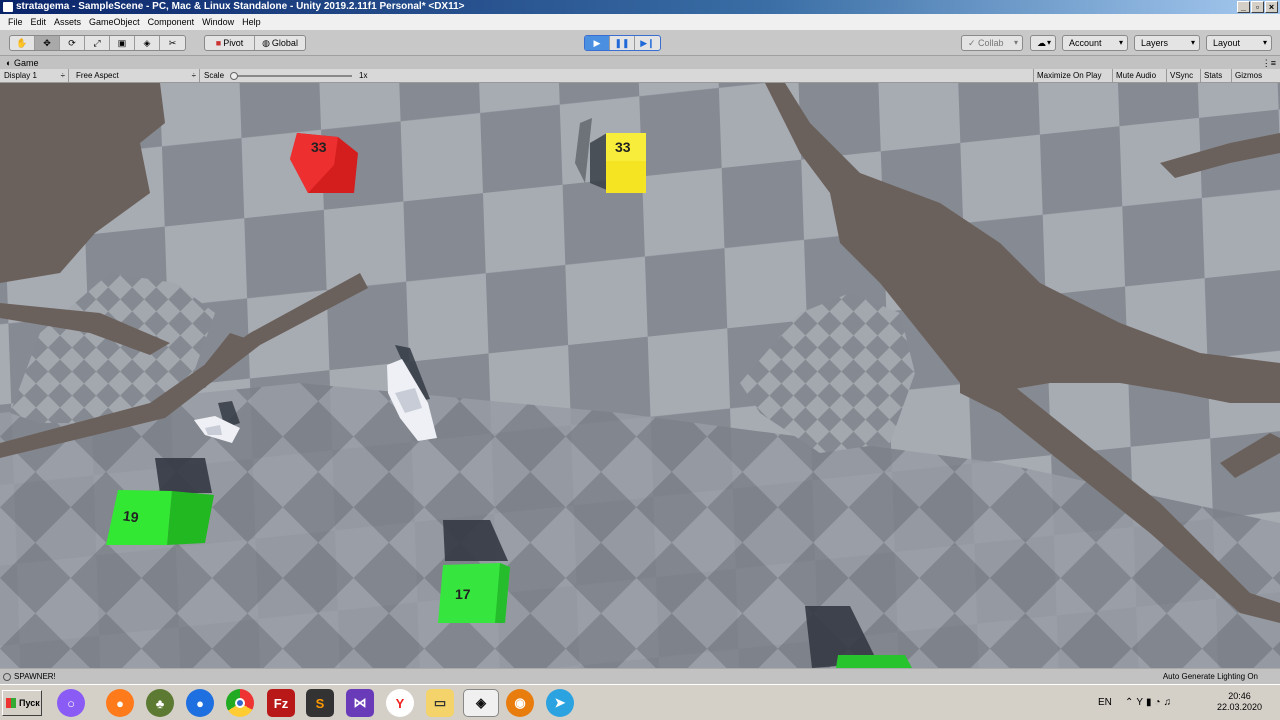 This screenshot has width=1280, height=720. Describe the element at coordinates (240, 703) in the screenshot. I see `chrome-icon` at that location.